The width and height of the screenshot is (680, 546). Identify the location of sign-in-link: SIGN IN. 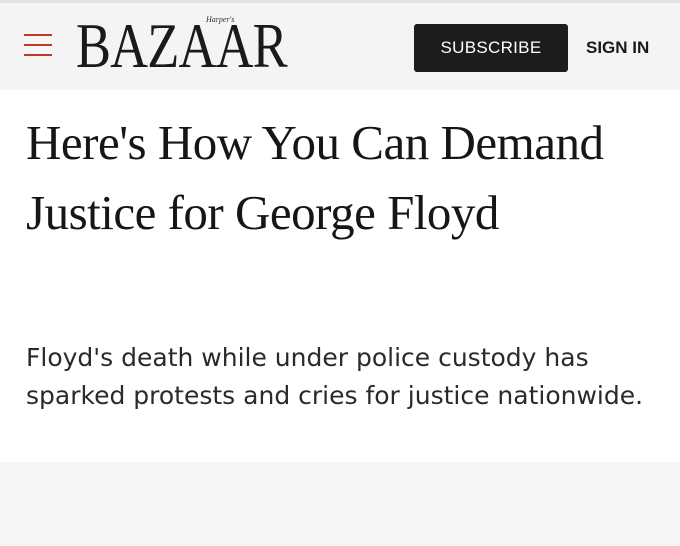
(617, 48).